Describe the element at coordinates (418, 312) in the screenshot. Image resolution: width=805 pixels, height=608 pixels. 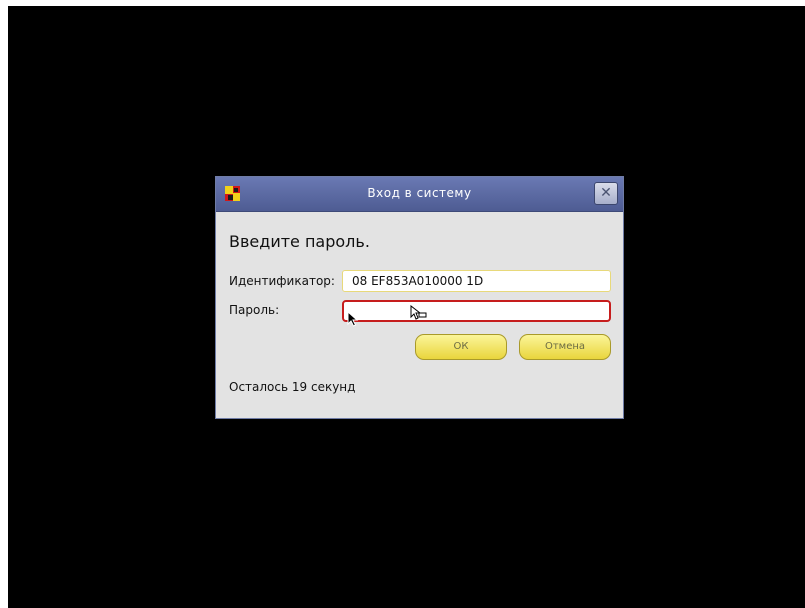
I see `pointer-cursor-icon` at that location.